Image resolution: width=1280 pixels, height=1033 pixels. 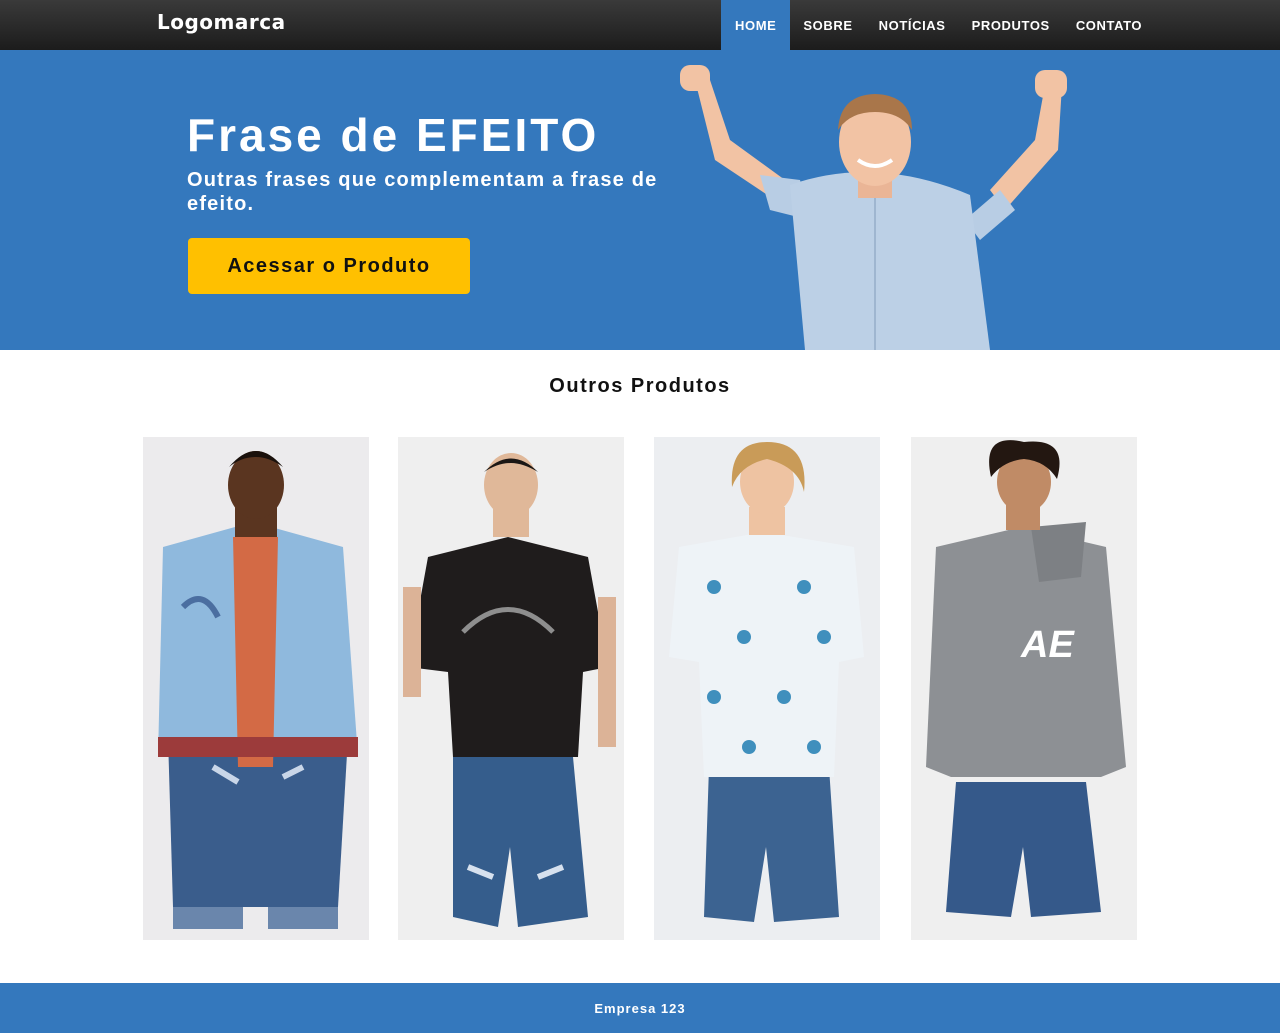 I want to click on hero-title: Frase de EFEITO, so click(x=393, y=135).